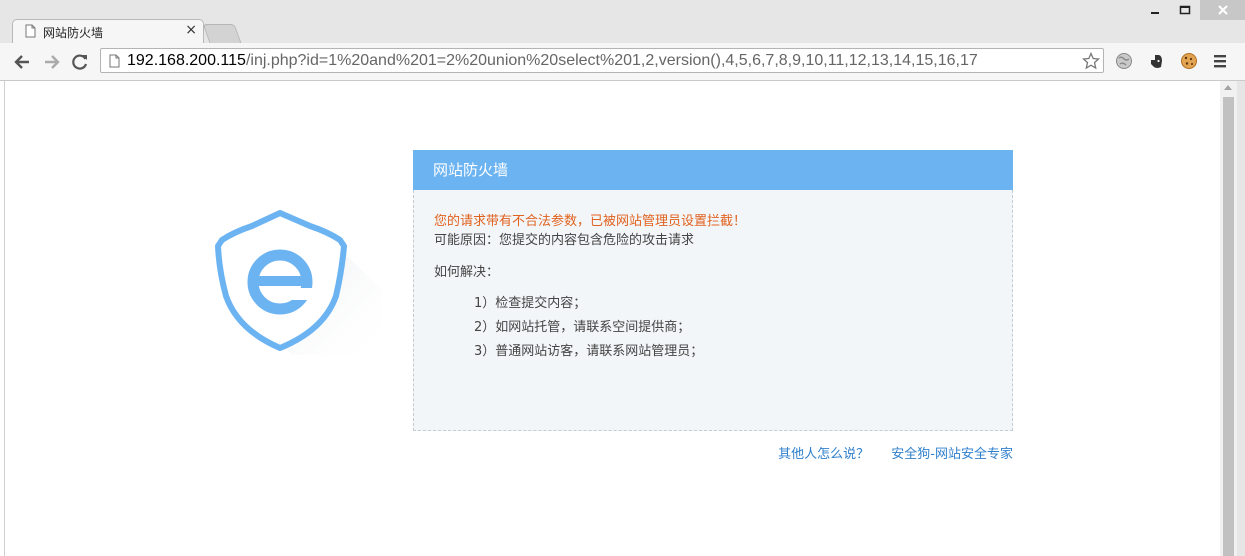  What do you see at coordinates (191, 30) in the screenshot?
I see `tab-close-icon: ×` at bounding box center [191, 30].